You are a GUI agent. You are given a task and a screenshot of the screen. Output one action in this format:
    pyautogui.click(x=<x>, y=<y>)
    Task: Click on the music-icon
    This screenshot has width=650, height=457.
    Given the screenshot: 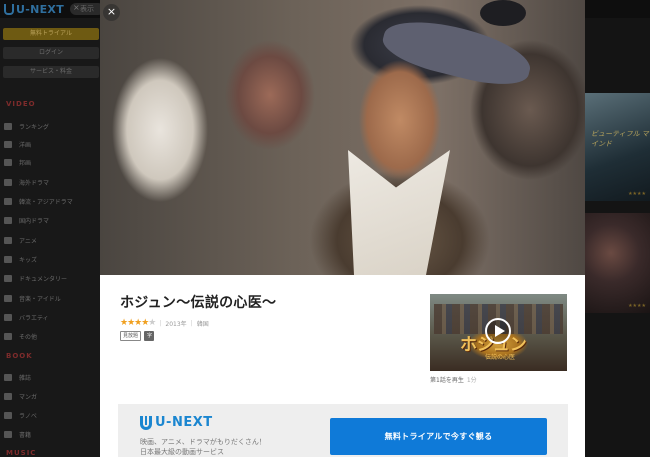 What is the action you would take?
    pyautogui.click(x=8, y=298)
    